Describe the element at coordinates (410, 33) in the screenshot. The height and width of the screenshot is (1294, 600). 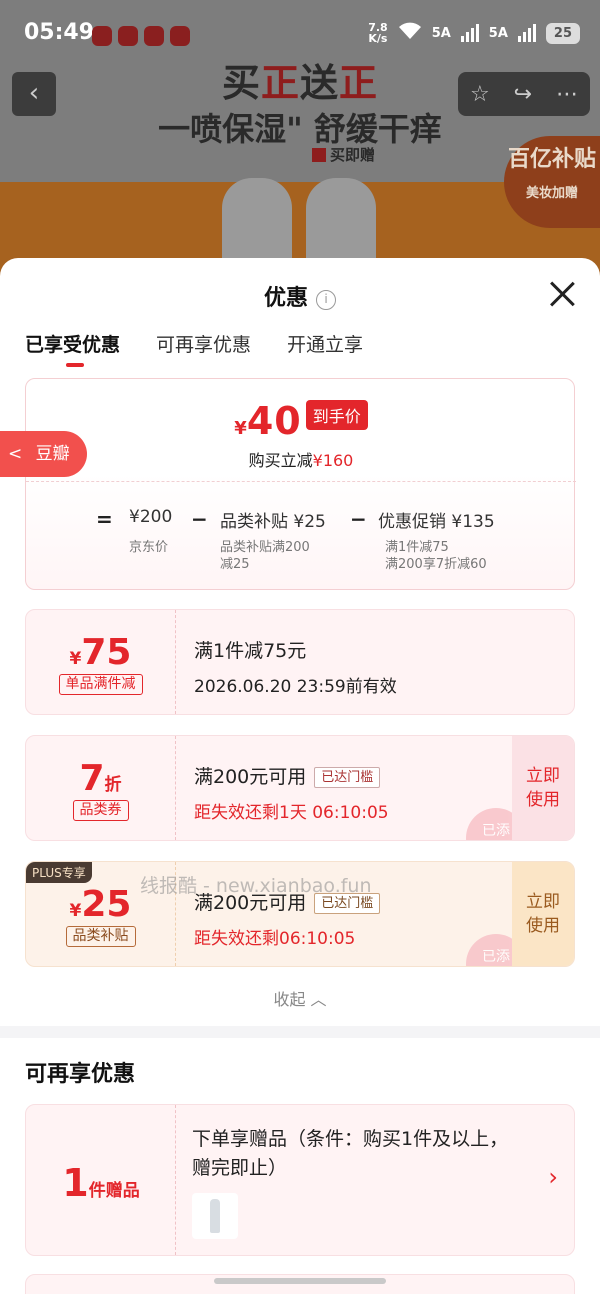
I see `wifi-icon` at that location.